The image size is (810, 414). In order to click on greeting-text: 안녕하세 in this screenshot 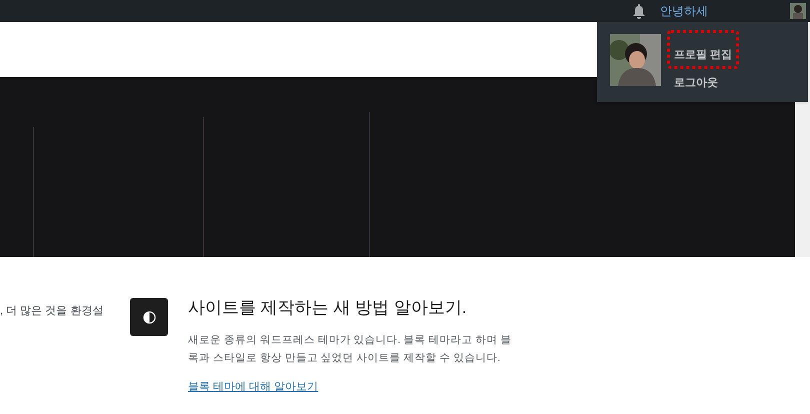, I will do `click(725, 11)`.